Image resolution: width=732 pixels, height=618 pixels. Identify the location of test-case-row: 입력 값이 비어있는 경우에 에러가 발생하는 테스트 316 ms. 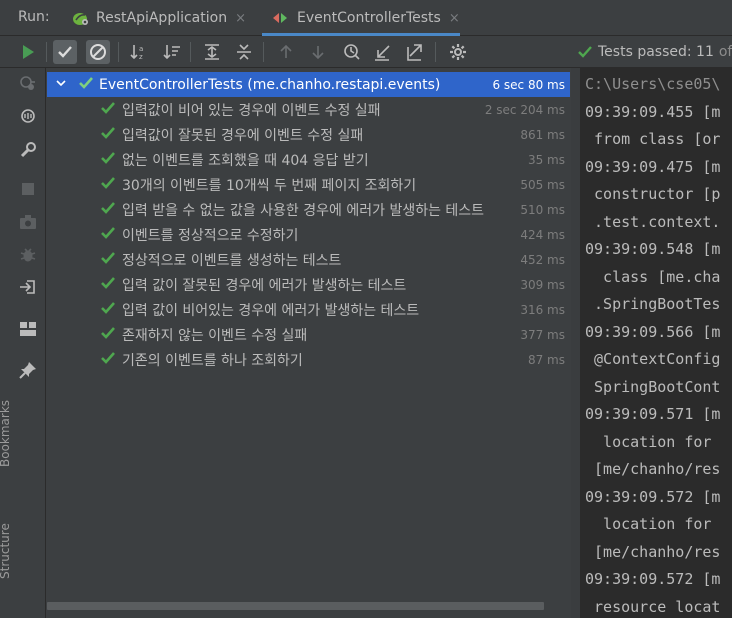
(308, 309).